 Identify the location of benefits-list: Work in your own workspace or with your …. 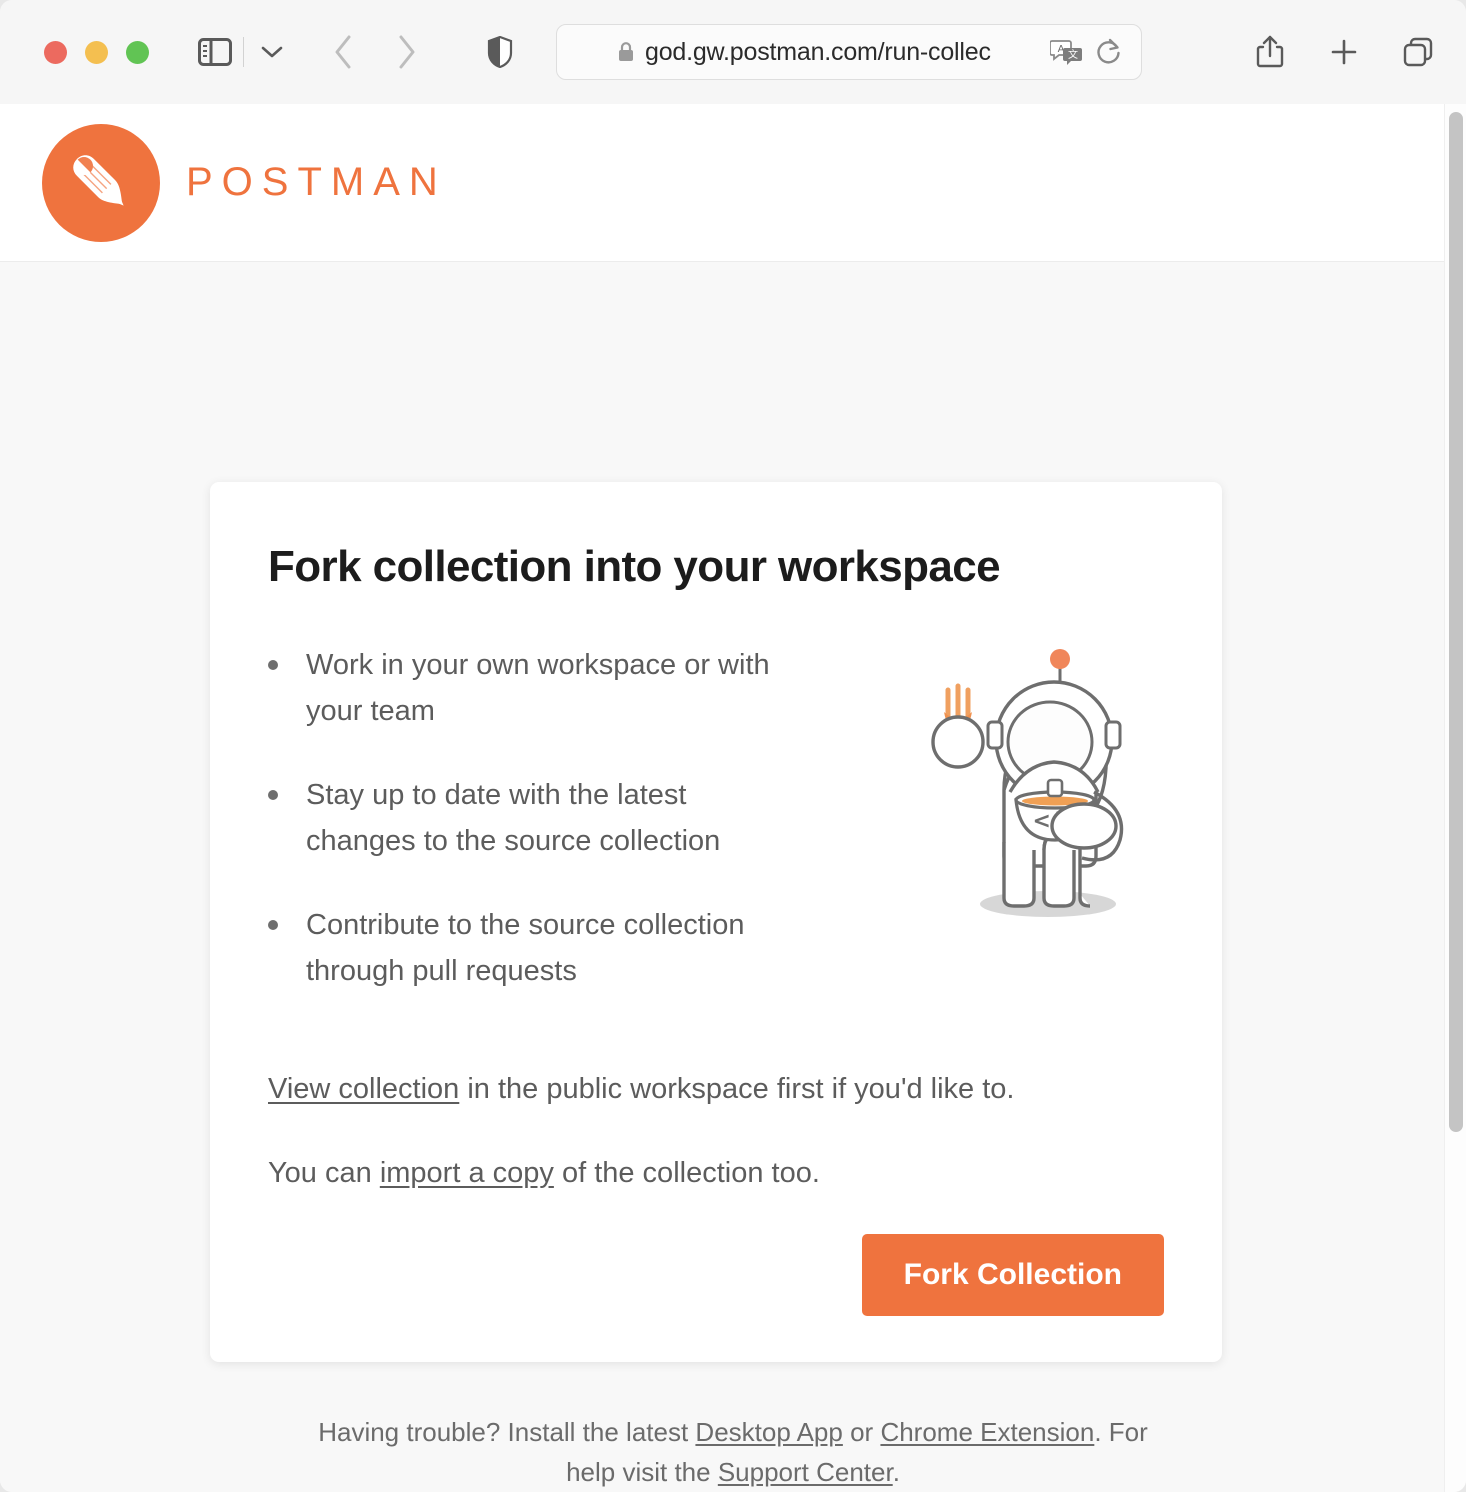
(588, 835).